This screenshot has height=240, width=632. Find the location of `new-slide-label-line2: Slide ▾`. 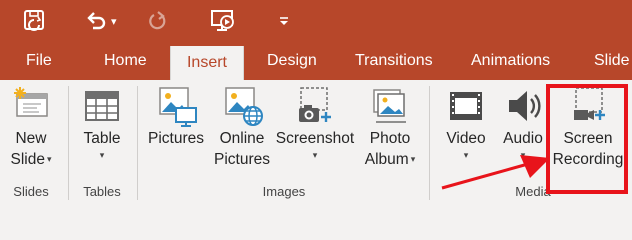

new-slide-label-line2: Slide ▾ is located at coordinates (31, 159).